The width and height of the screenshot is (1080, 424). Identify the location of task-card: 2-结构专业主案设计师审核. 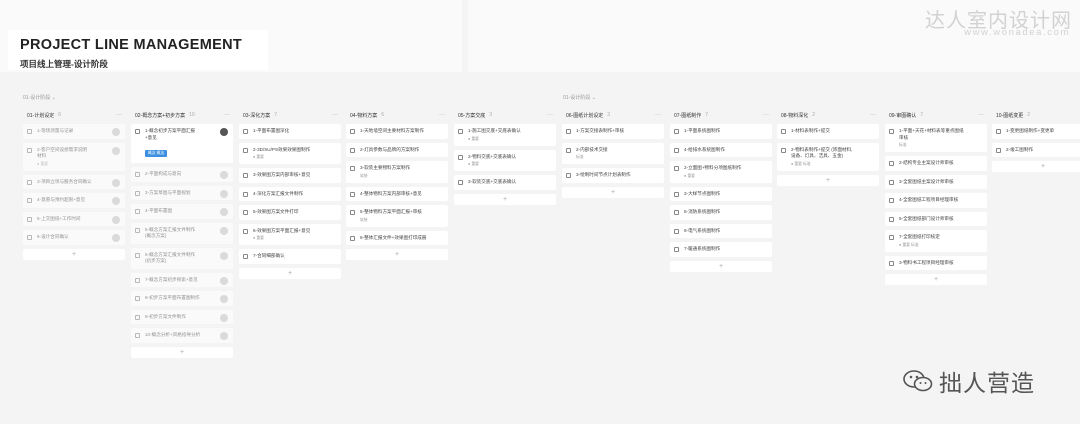
(936, 163).